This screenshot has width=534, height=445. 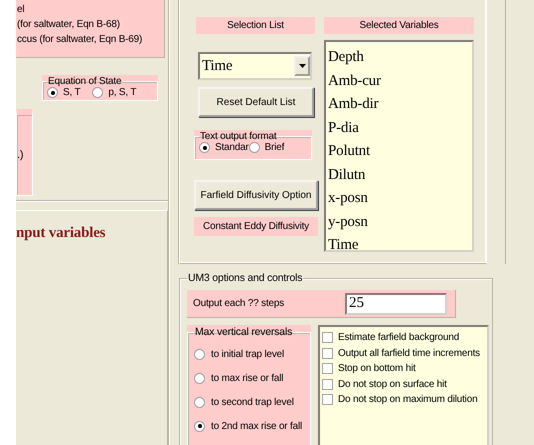 What do you see at coordinates (20, 155) in the screenshot?
I see `panel-text: .)` at bounding box center [20, 155].